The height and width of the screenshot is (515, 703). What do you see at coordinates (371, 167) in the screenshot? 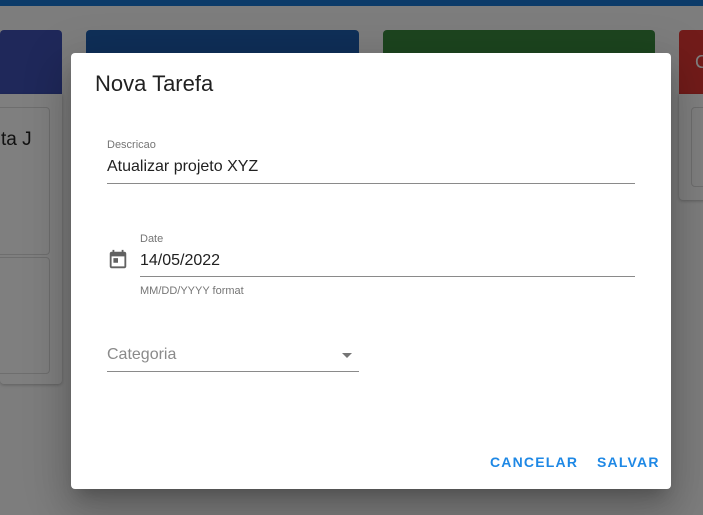
I see `descricao-input: Atualizar projeto XYZ` at bounding box center [371, 167].